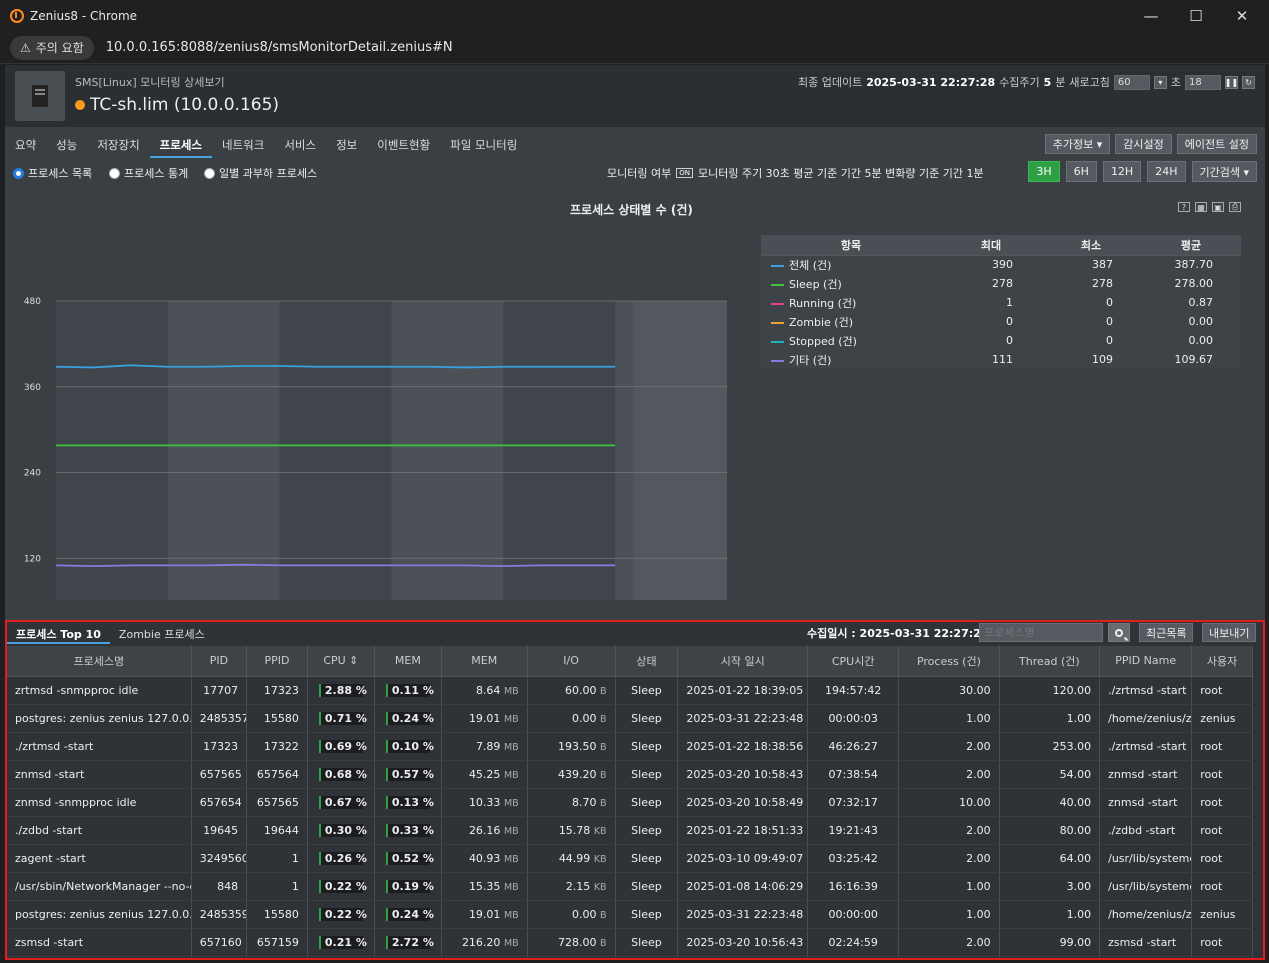 Image resolution: width=1269 pixels, height=963 pixels. I want to click on column-header: CPU시간, so click(853, 661).